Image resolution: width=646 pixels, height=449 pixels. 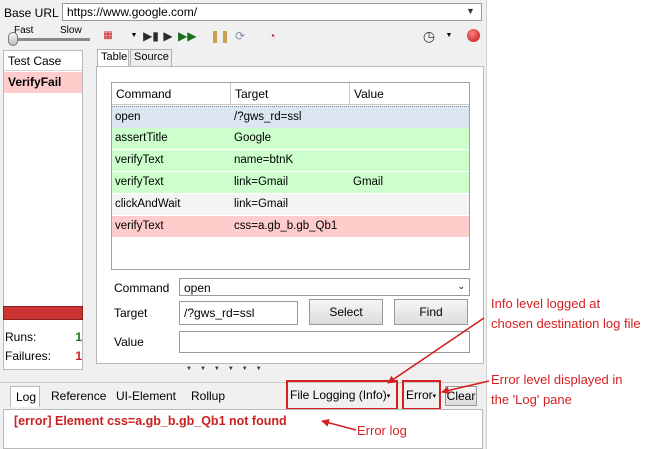 I want to click on error-level-arrow, so click(x=465, y=387).